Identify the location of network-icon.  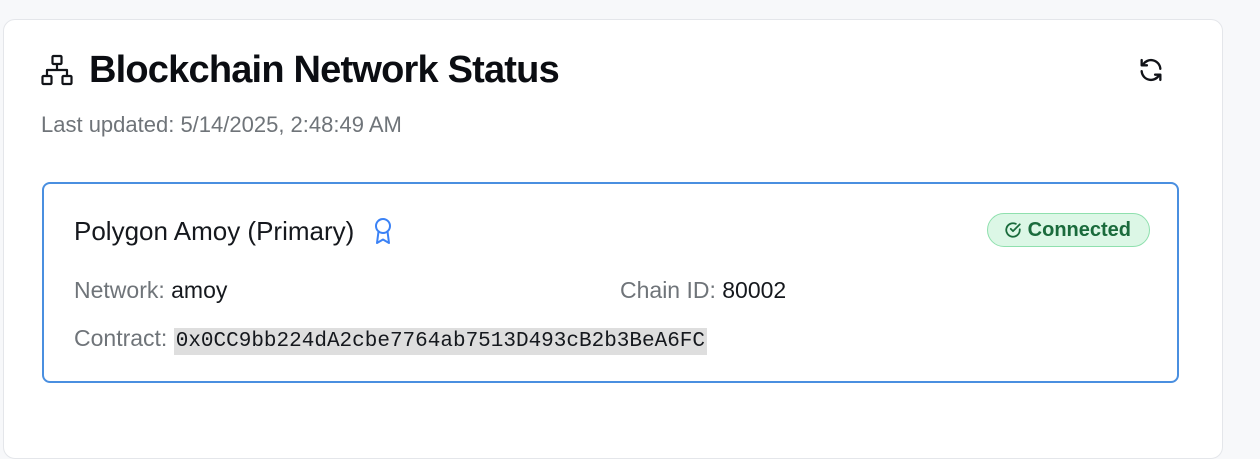
(57, 70).